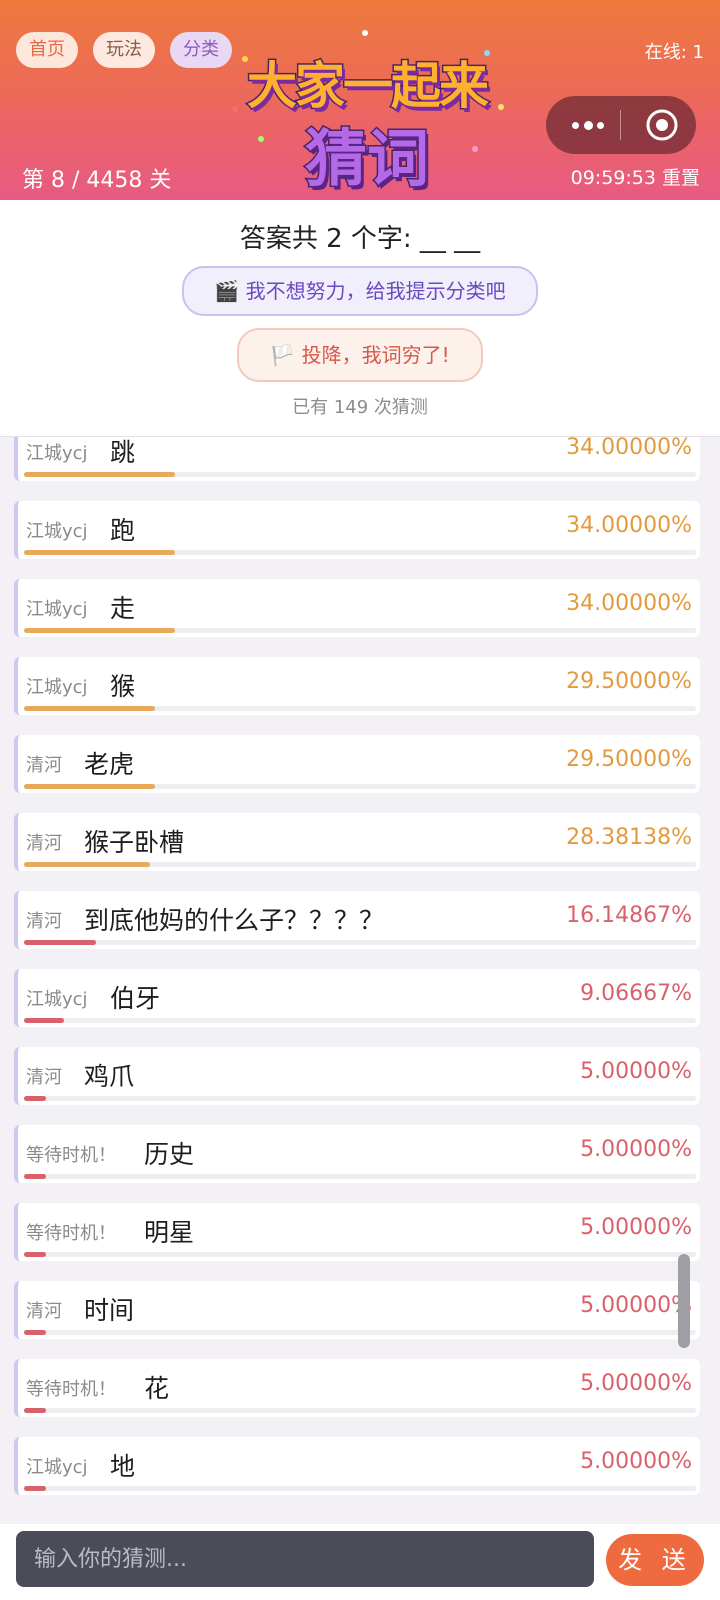 This screenshot has width=720, height=1600. What do you see at coordinates (169, 1232) in the screenshot?
I see `guess-word: 明星` at bounding box center [169, 1232].